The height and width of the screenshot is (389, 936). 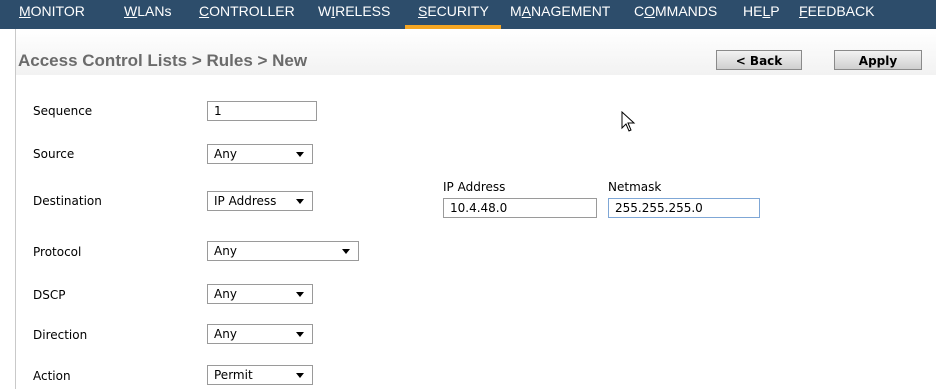 I want to click on dscp-label: DSCP, so click(x=49, y=295).